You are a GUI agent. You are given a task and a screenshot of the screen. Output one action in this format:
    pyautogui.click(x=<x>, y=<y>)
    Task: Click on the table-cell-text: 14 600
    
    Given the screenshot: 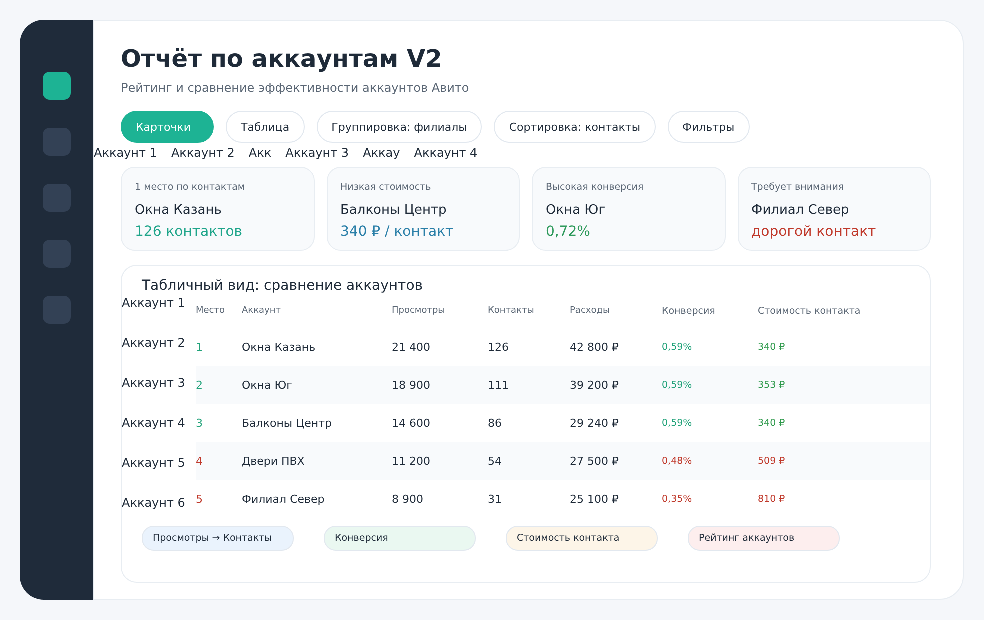 What is the action you would take?
    pyautogui.click(x=412, y=423)
    